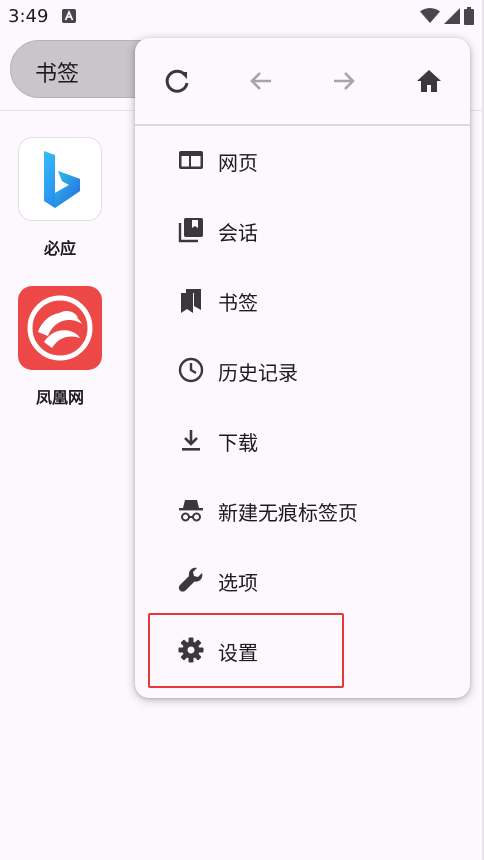 This screenshot has height=860, width=484. I want to click on download-icon, so click(191, 440).